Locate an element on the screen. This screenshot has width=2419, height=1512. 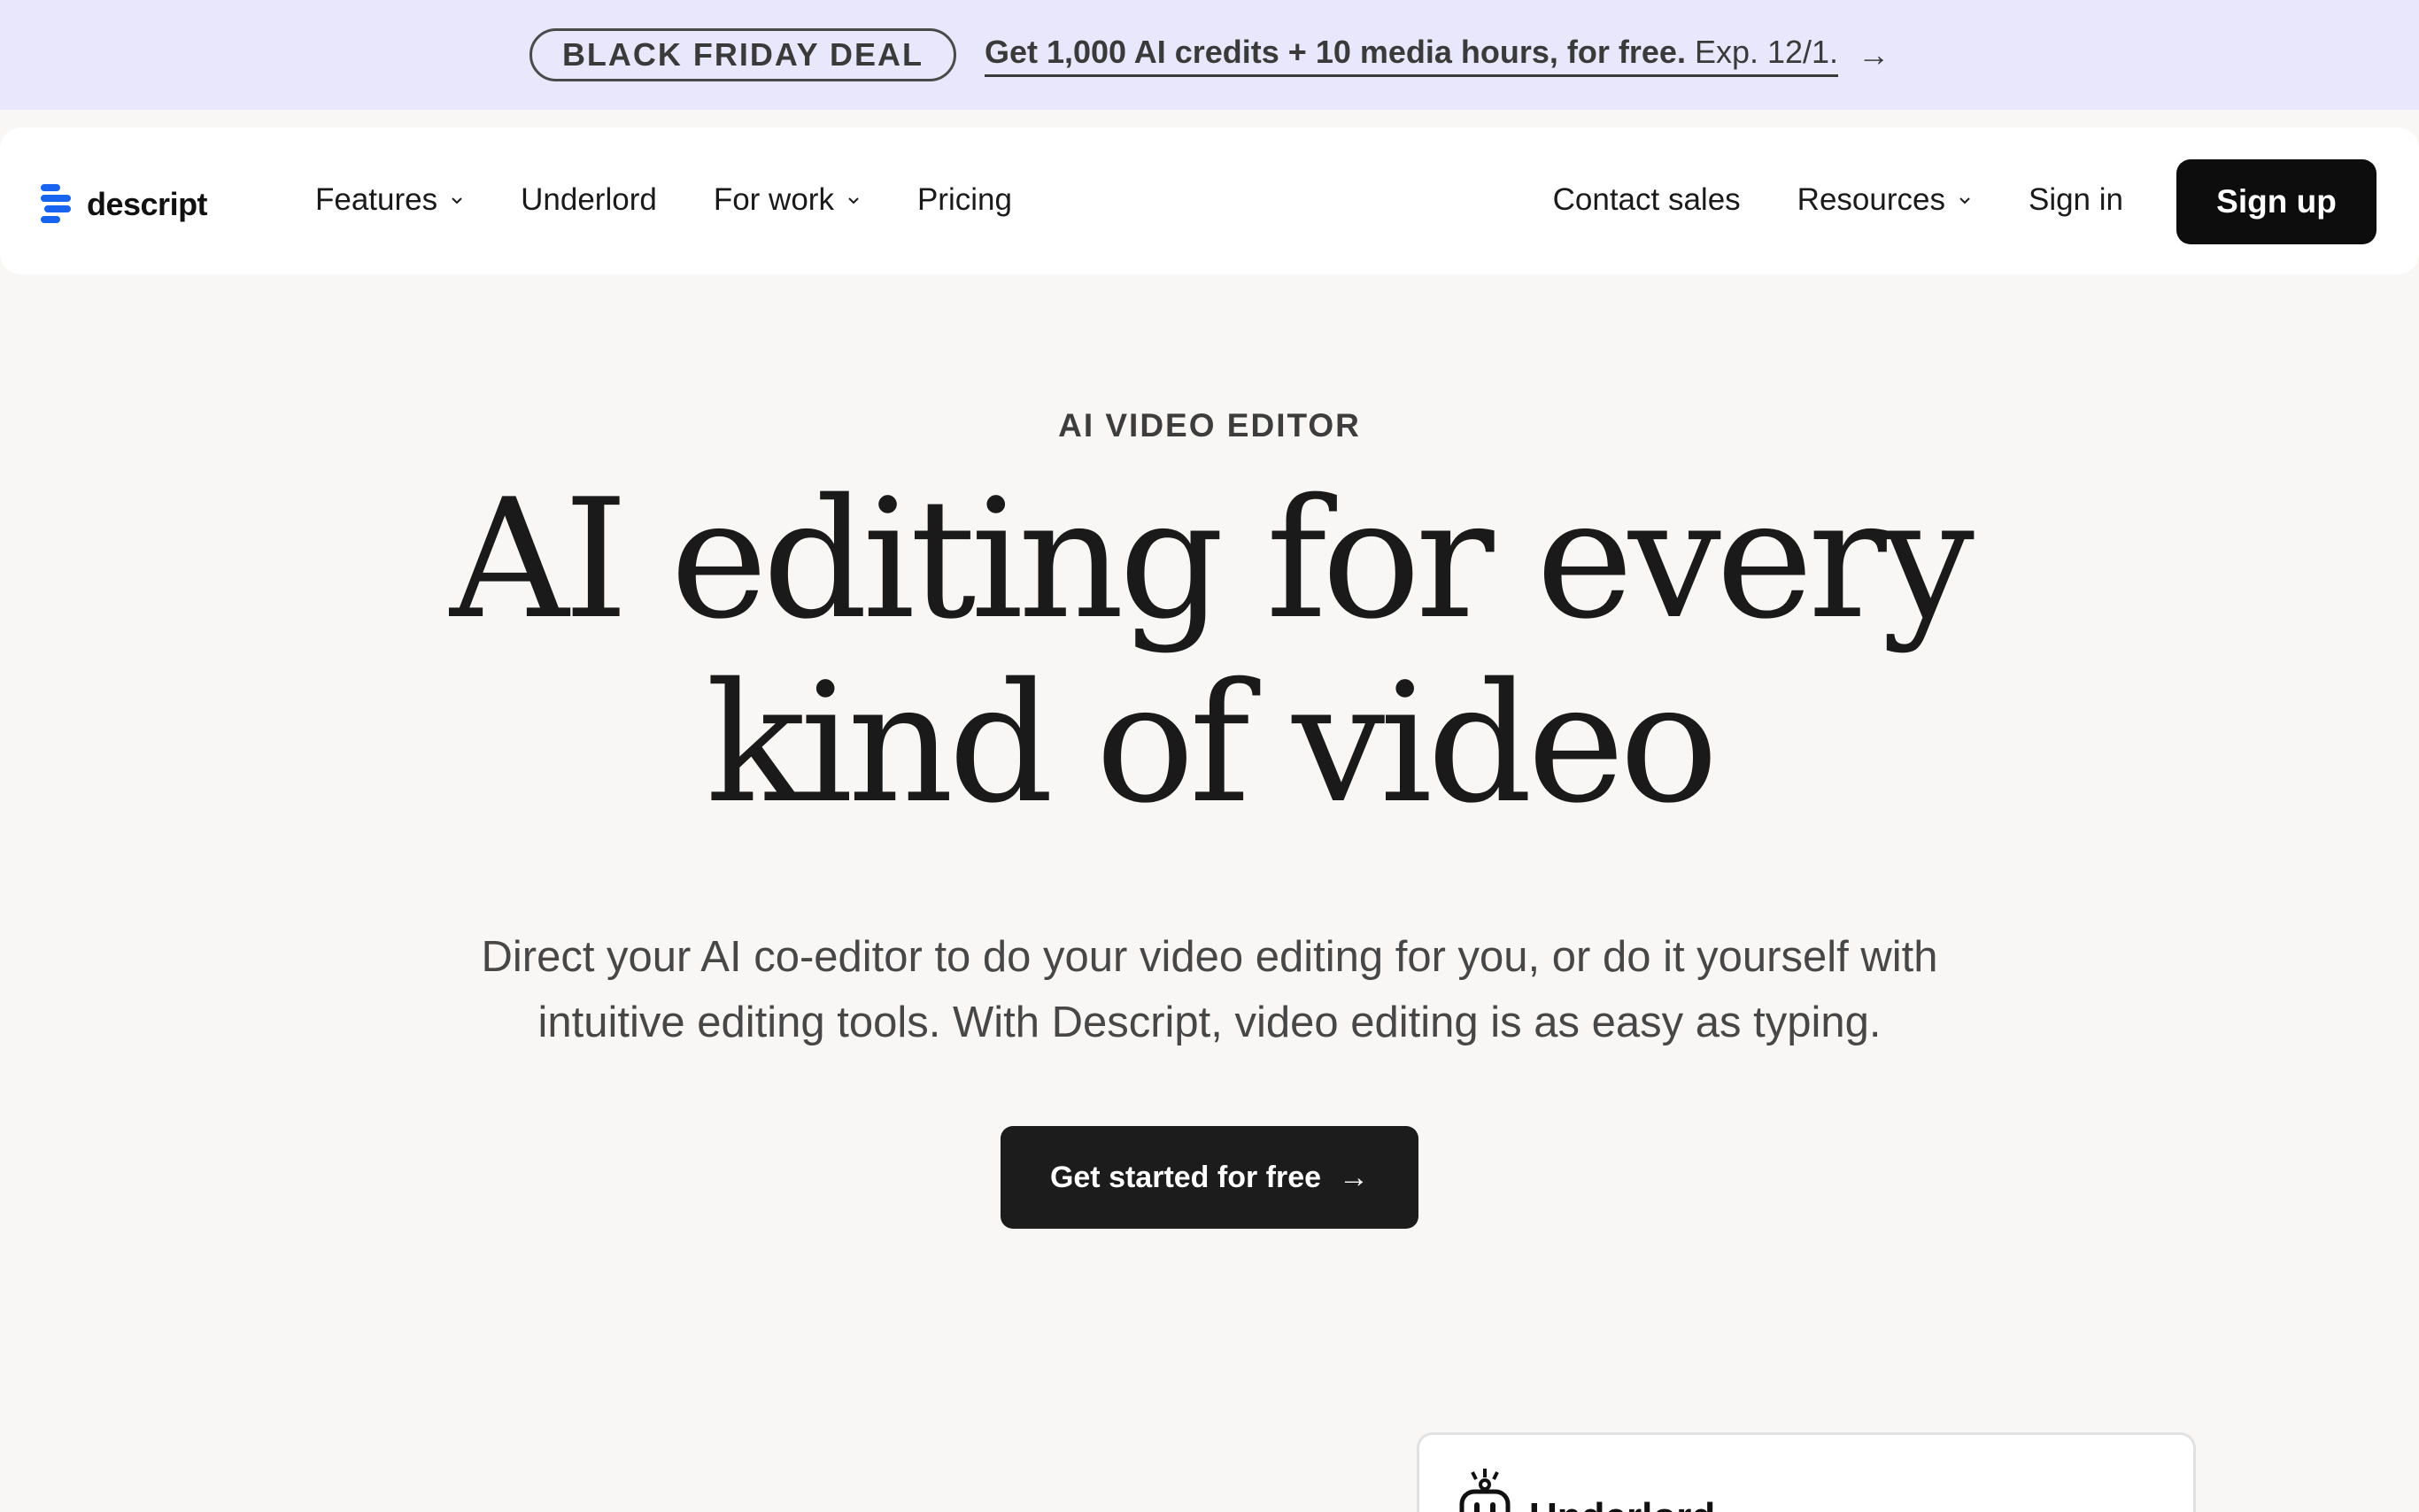
nav-right-menu: Contact sales Resources Sign in is located at coordinates (1838, 200).